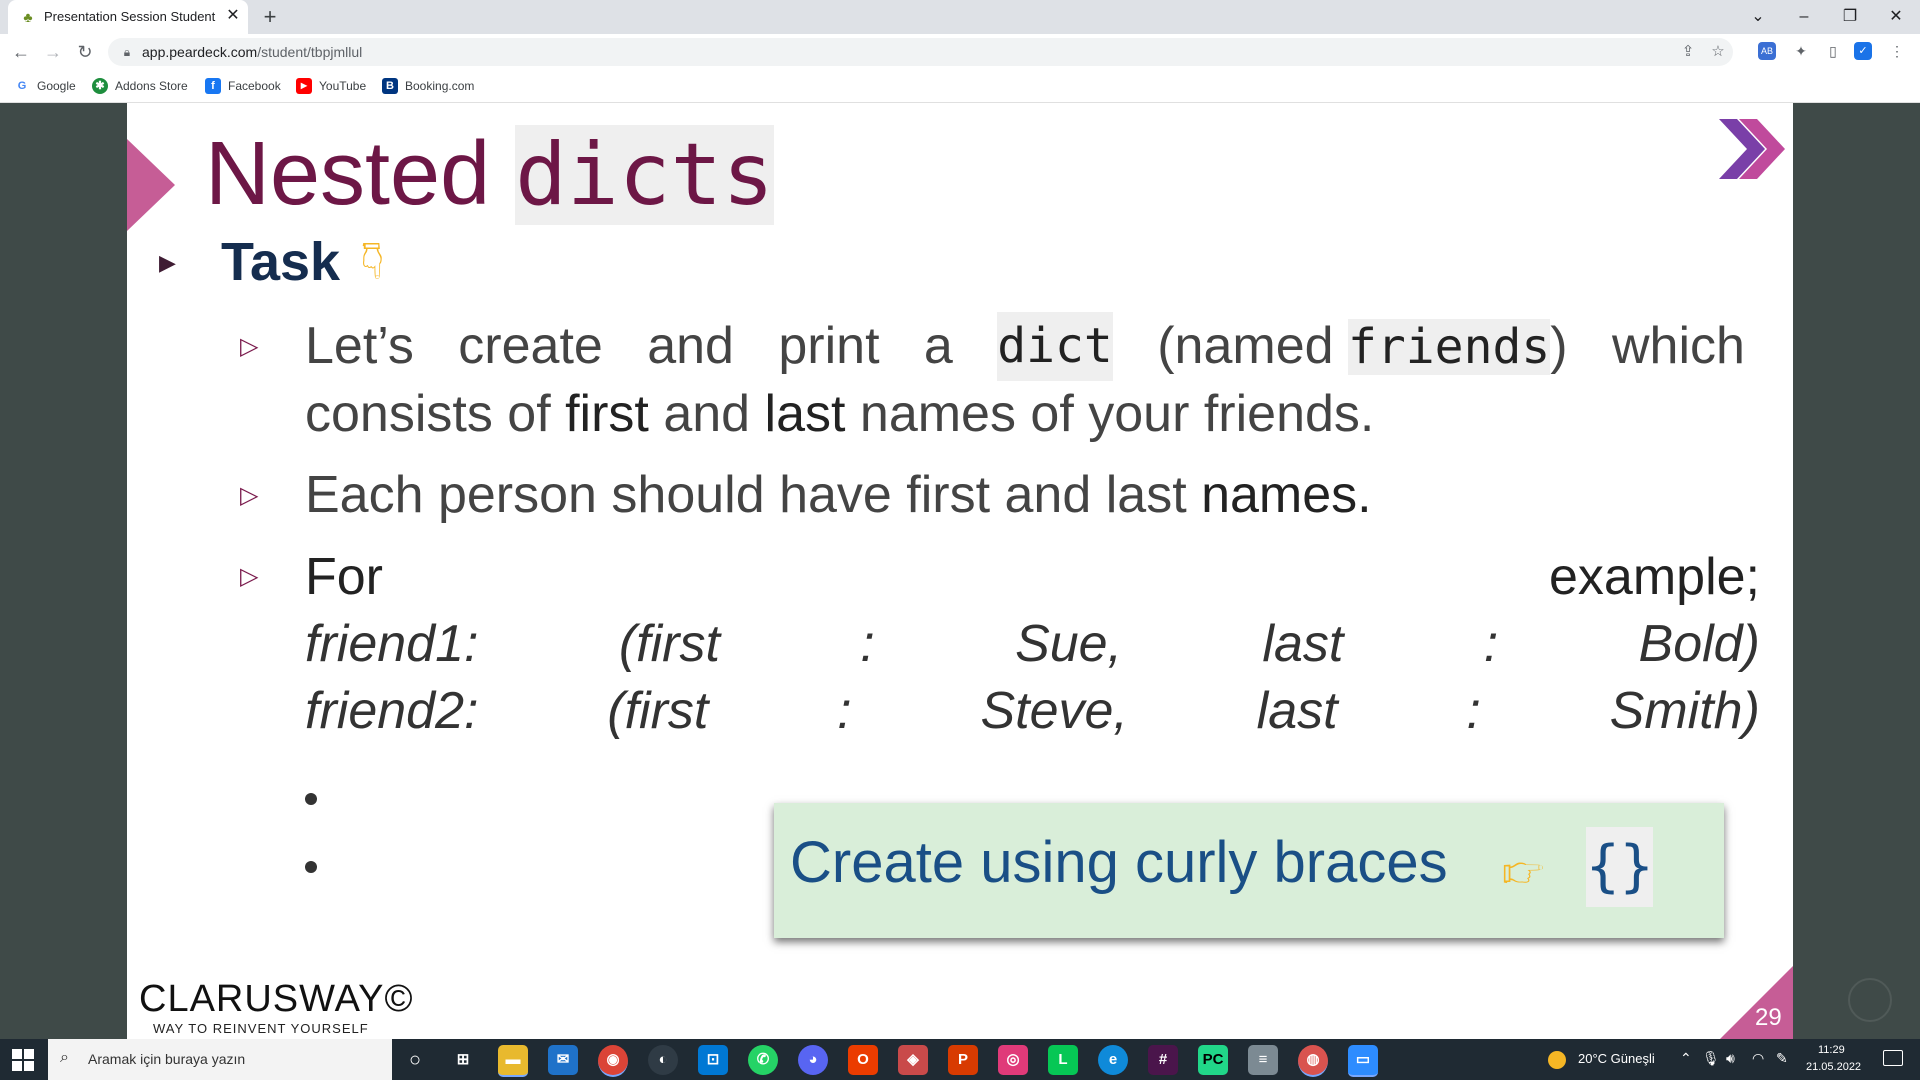 This screenshot has width=1920, height=1080. Describe the element at coordinates (1730, 1058) in the screenshot. I see `volume-icon: 🔊︎` at that location.